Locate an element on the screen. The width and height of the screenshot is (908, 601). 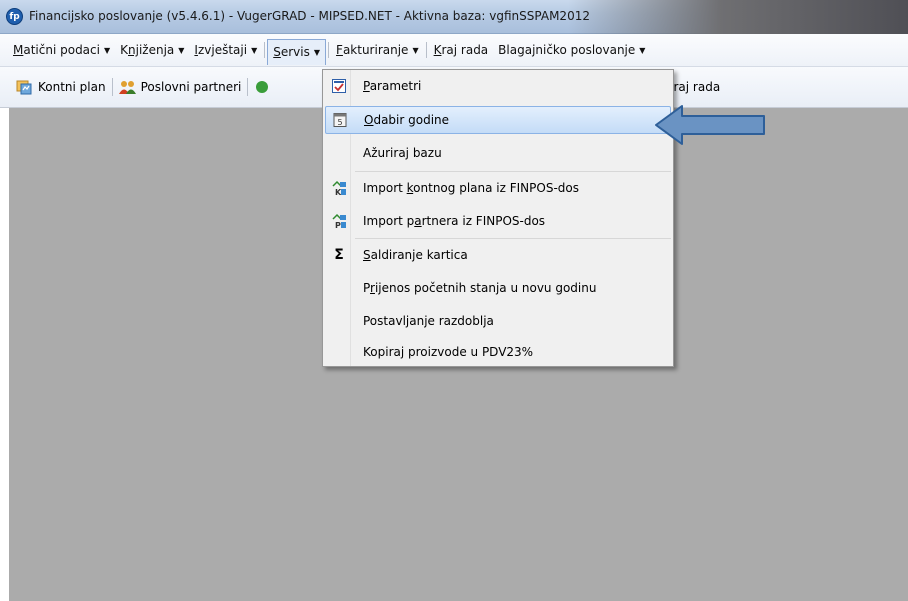
menu-item-postavljanje-razdoblja: Postavljanje razdoblja is located at coordinates (498, 321).